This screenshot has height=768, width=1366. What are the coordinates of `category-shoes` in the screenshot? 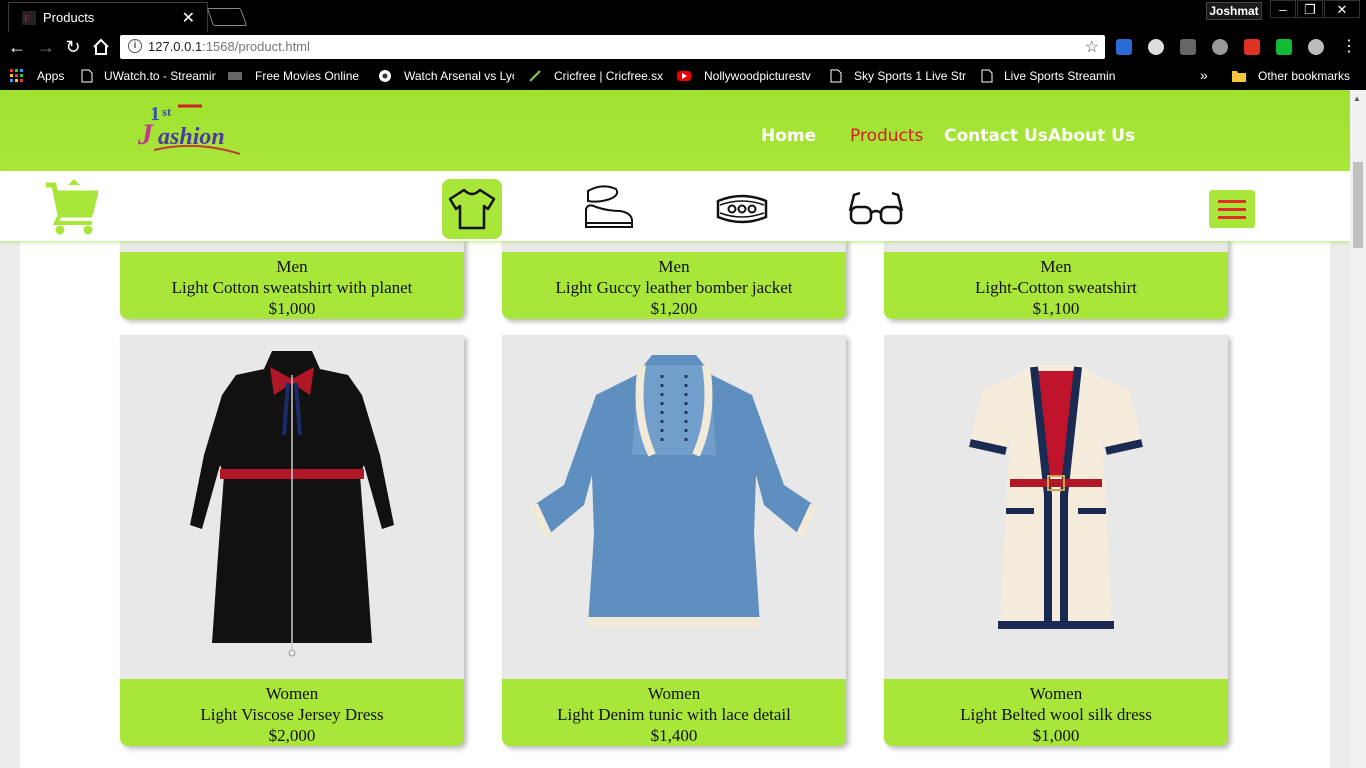 It's located at (608, 209).